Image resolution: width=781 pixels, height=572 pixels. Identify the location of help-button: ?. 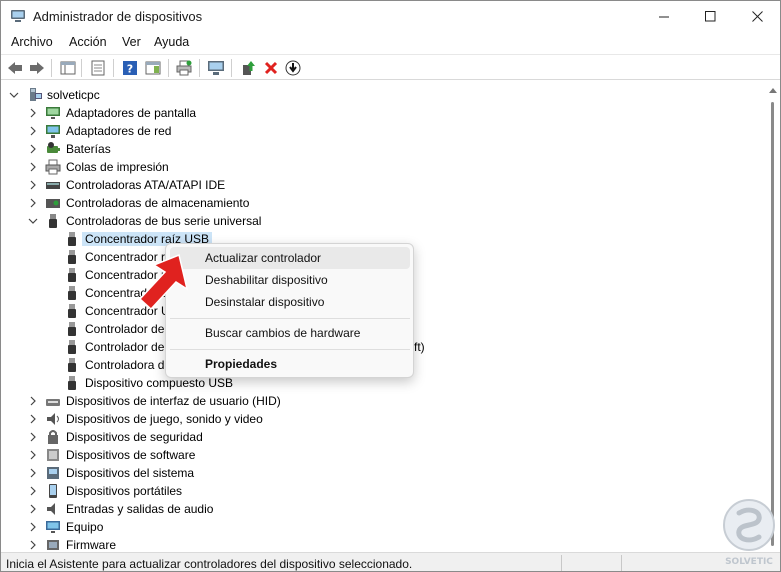
(130, 68).